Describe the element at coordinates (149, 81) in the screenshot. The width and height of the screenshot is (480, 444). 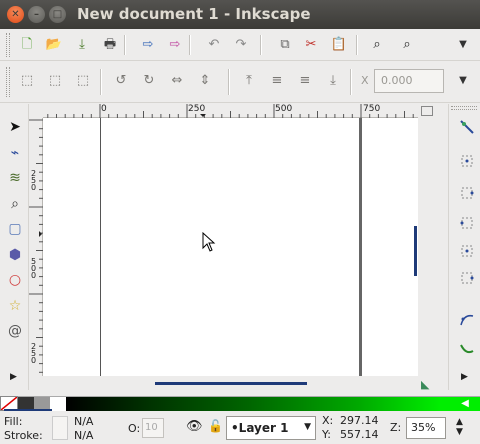
I see `rotate-cw-icon: ↻` at that location.